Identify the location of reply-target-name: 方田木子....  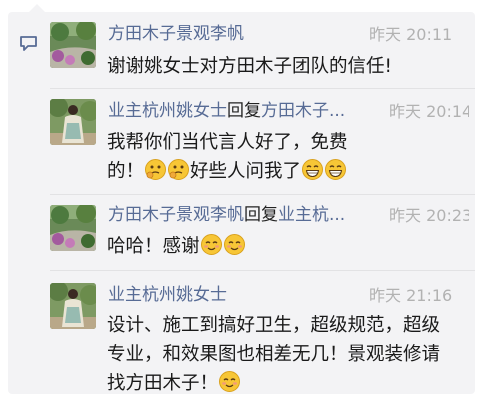
(303, 111).